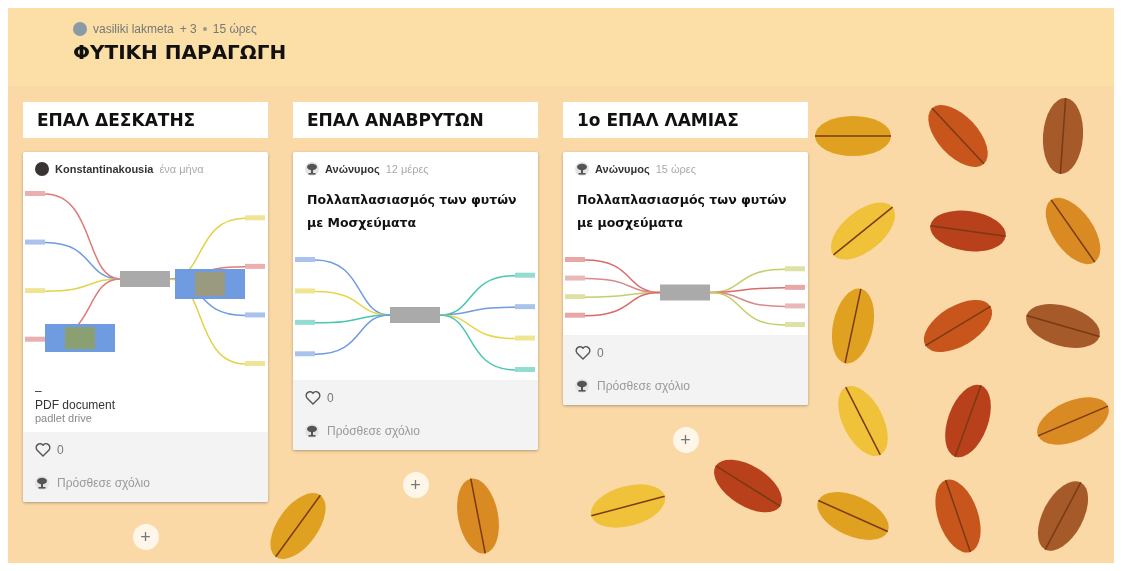 This screenshot has height=571, width=1122. Describe the element at coordinates (204, 29) in the screenshot. I see `separator-dot` at that location.